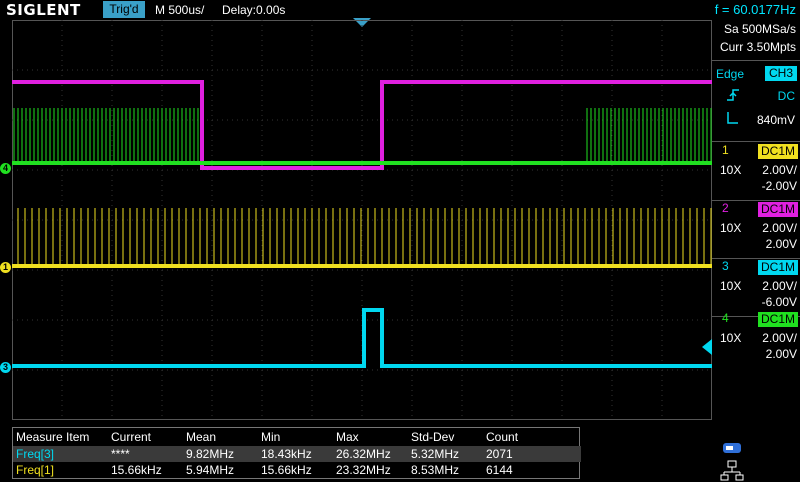 The height and width of the screenshot is (482, 800). Describe the element at coordinates (5, 267) in the screenshot. I see `channel-1-ground-marker: 1` at that location.